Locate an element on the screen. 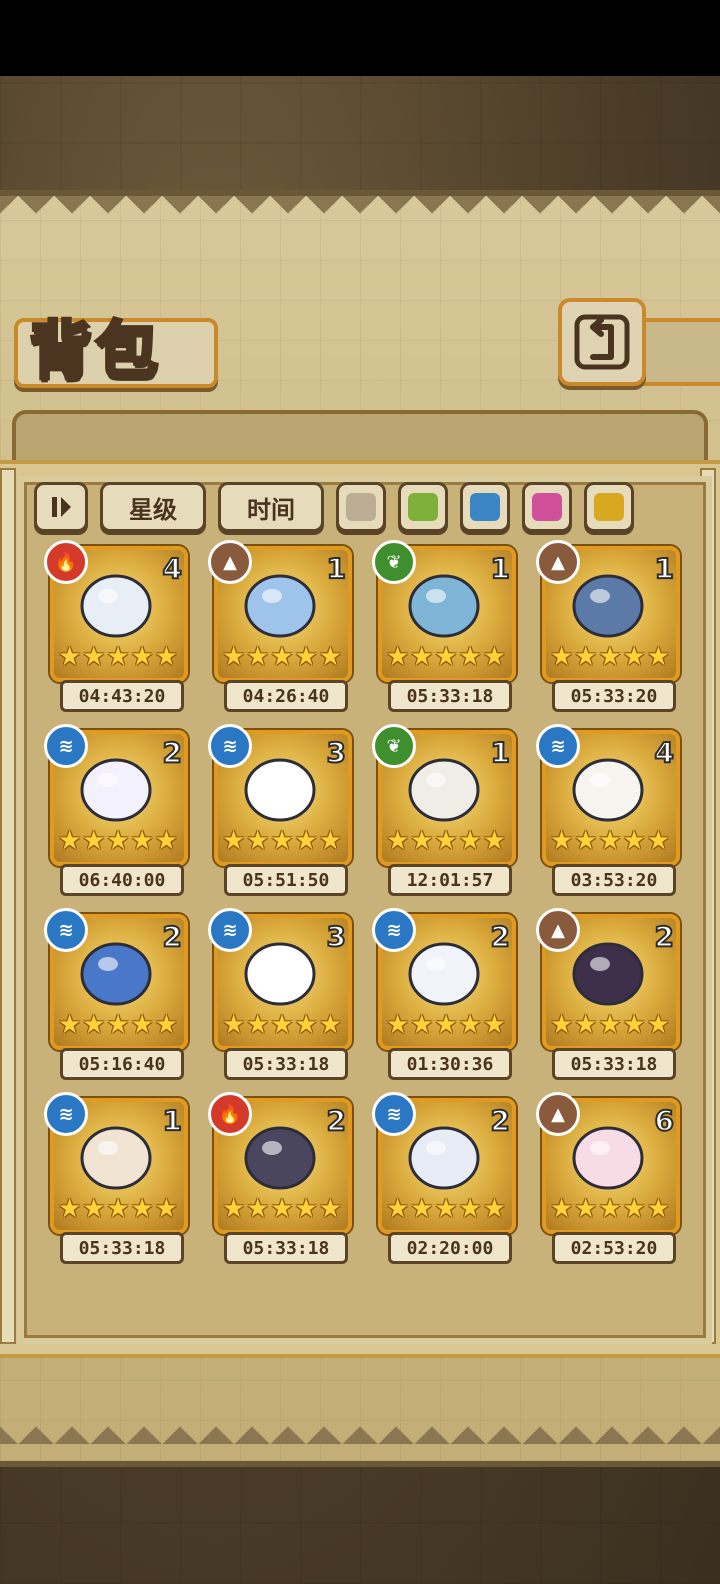  item-card: ≋ 2 ★ ★ ★ ★ ★ 05:16:40 is located at coordinates (116, 994).